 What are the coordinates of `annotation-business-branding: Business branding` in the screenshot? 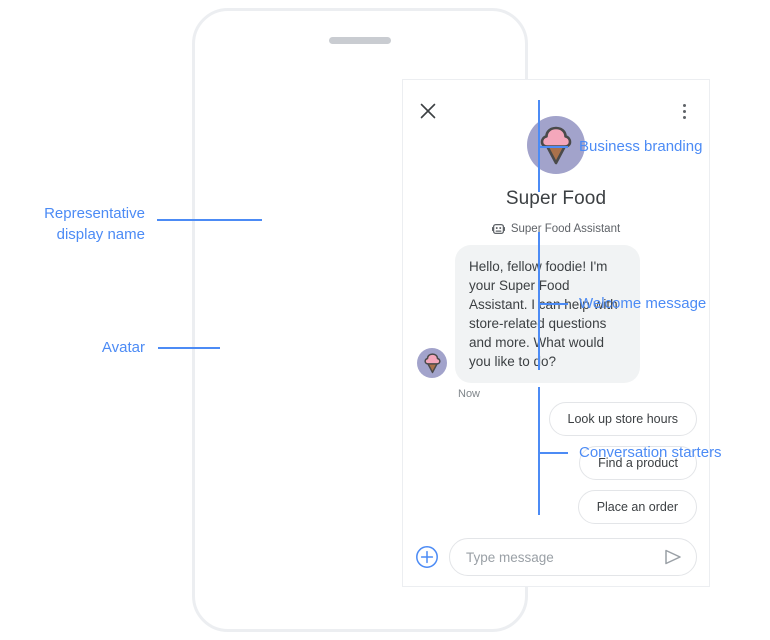 It's located at (641, 146).